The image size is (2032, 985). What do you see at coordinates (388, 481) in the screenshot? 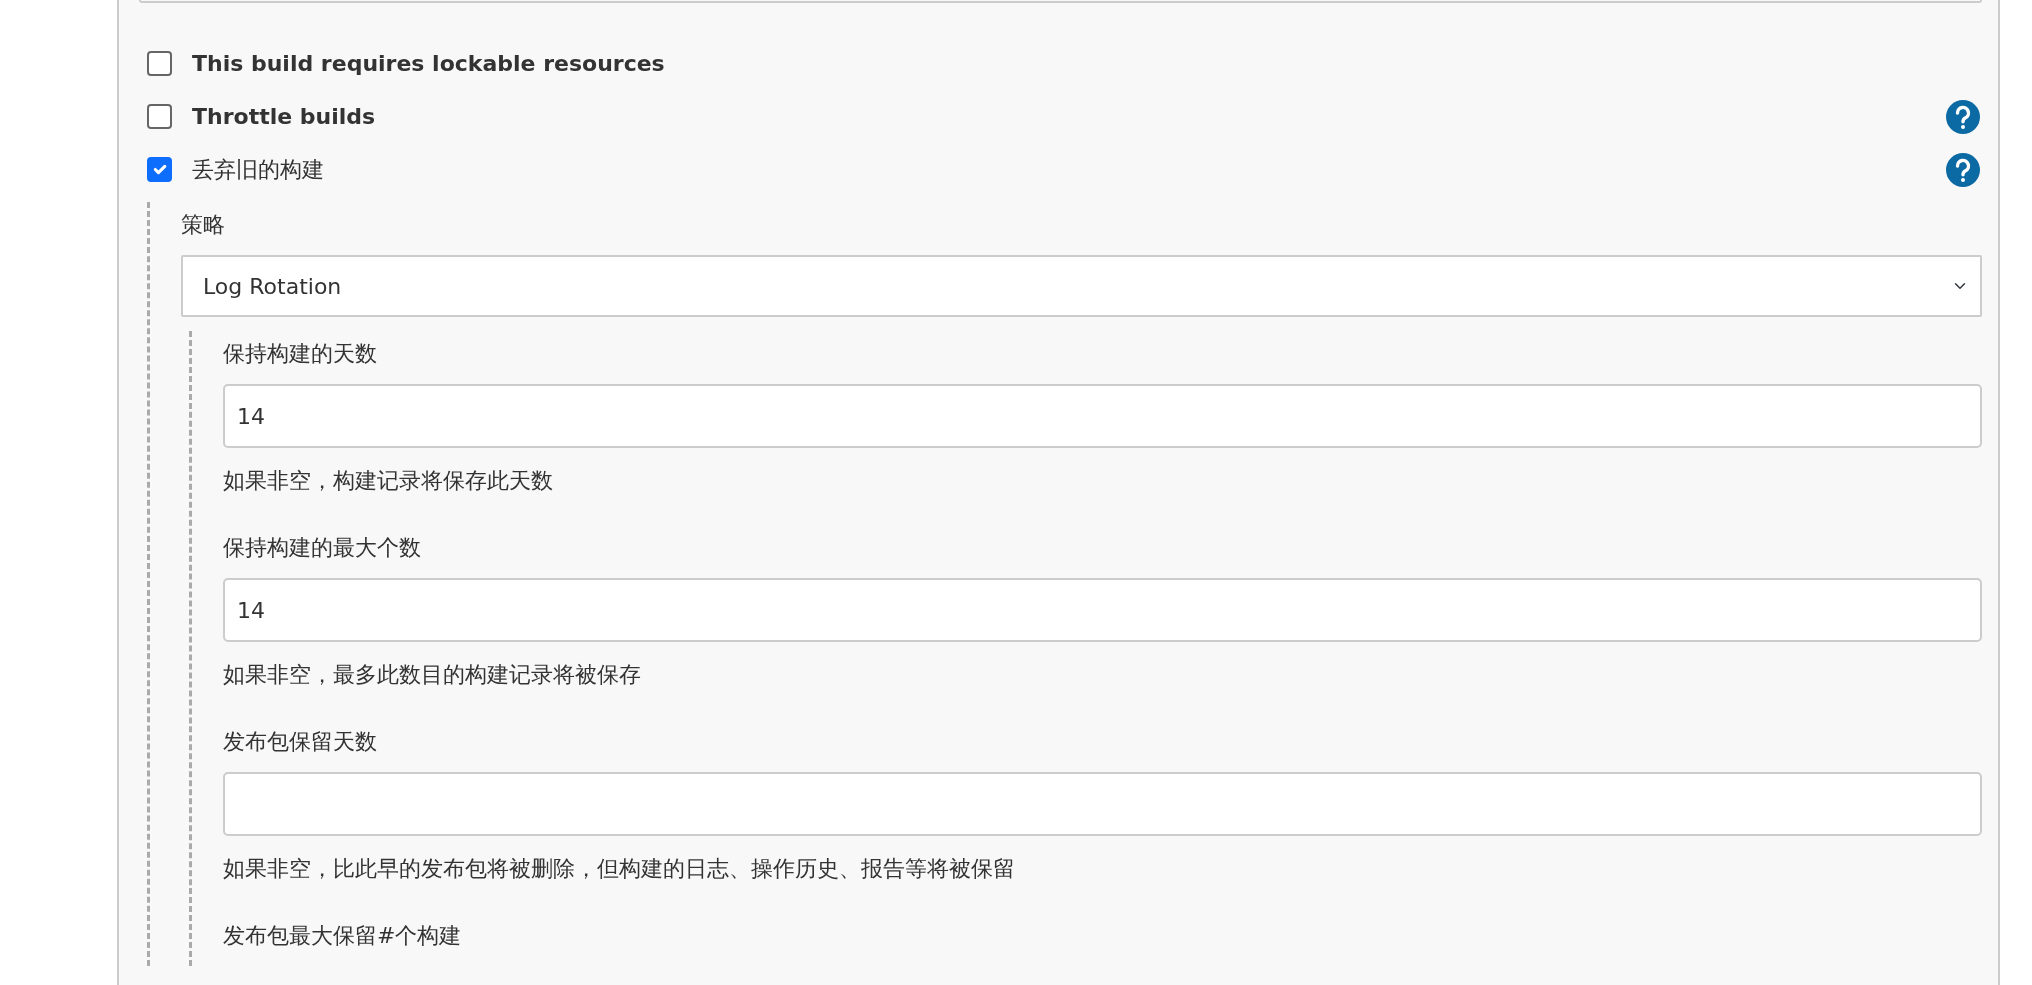
I see `help-text: 如果非空，构建记录将保存此天数` at bounding box center [388, 481].